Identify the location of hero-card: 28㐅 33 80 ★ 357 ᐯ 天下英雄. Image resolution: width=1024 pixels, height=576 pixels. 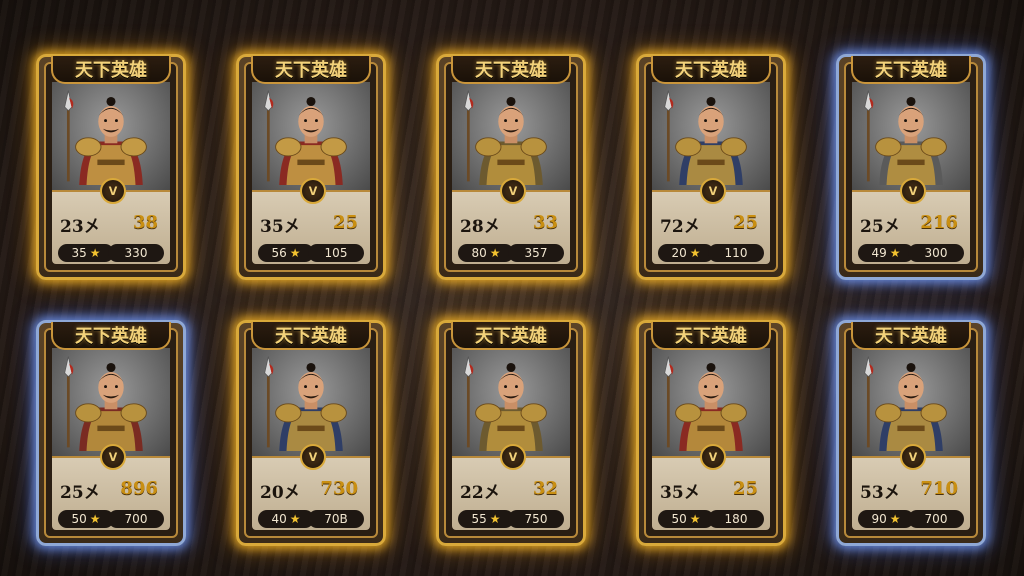
(511, 167).